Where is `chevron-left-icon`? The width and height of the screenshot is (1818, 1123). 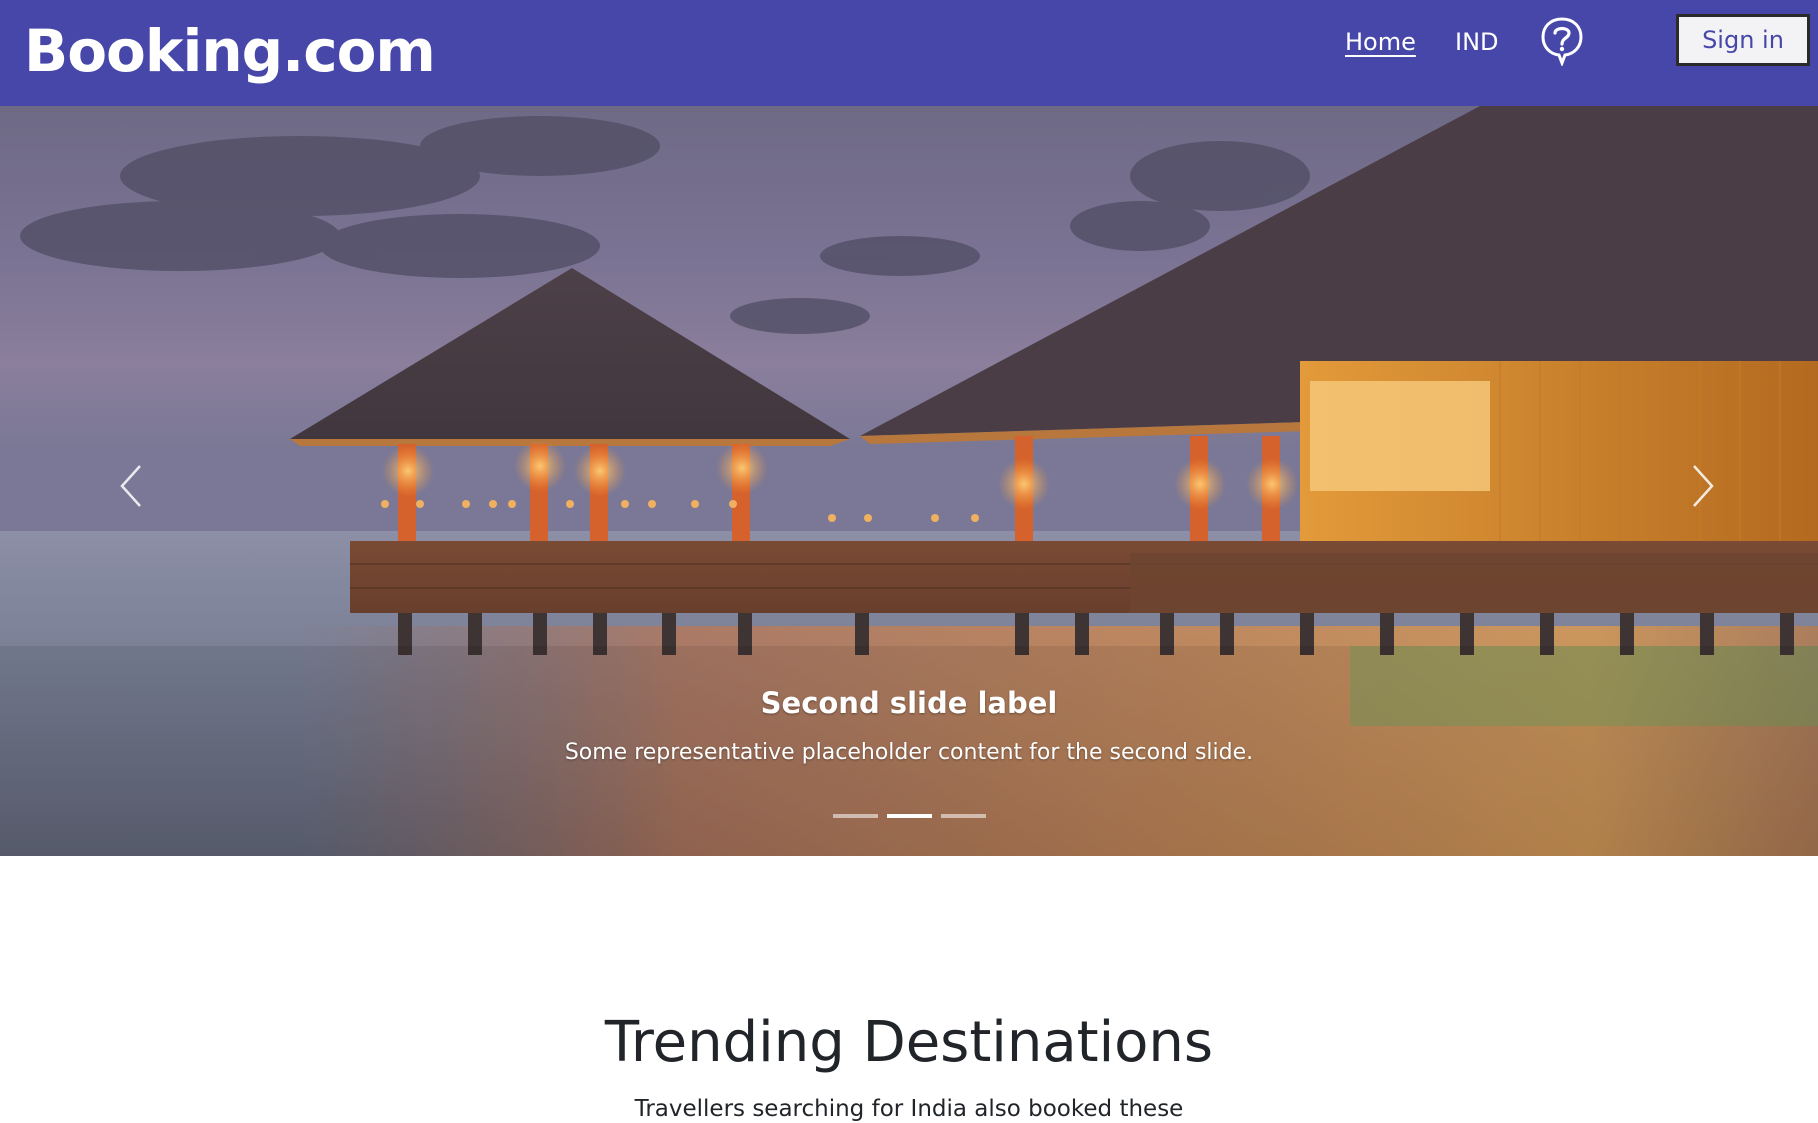 chevron-left-icon is located at coordinates (130, 486).